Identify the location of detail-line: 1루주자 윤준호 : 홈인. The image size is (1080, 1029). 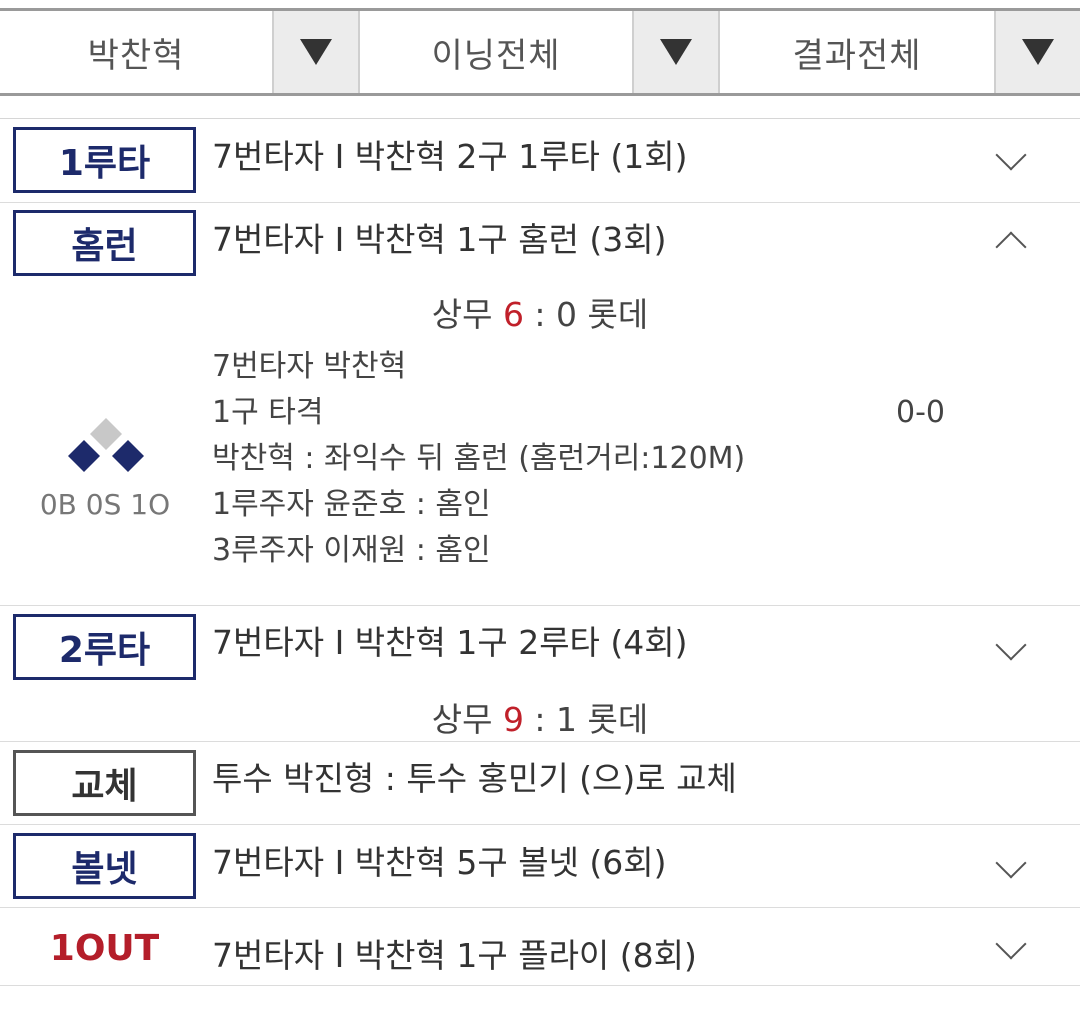
(351, 504).